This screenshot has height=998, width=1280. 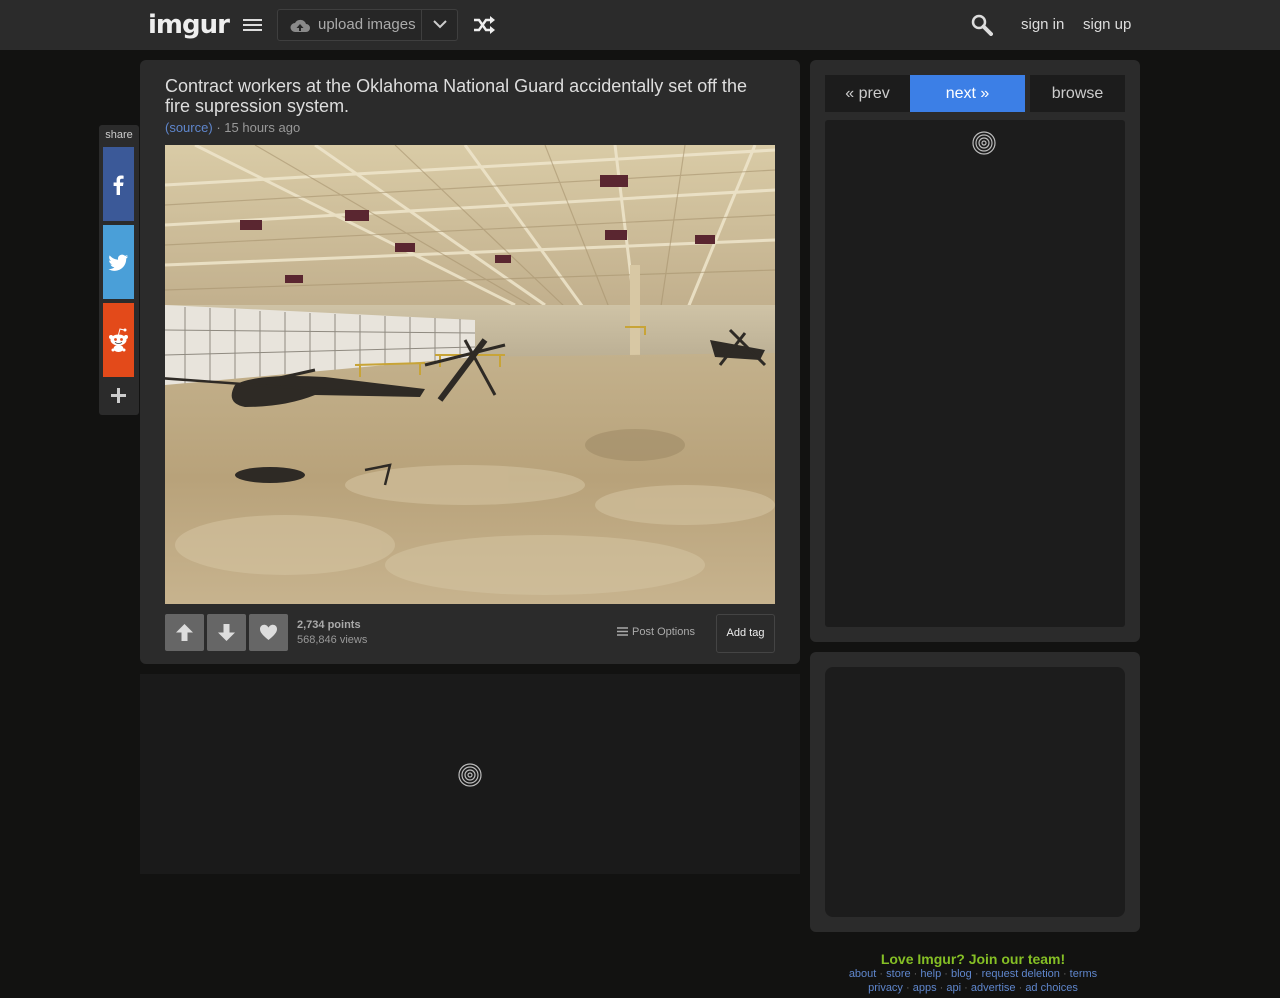 I want to click on upload-images-label: upload images, so click(x=367, y=24).